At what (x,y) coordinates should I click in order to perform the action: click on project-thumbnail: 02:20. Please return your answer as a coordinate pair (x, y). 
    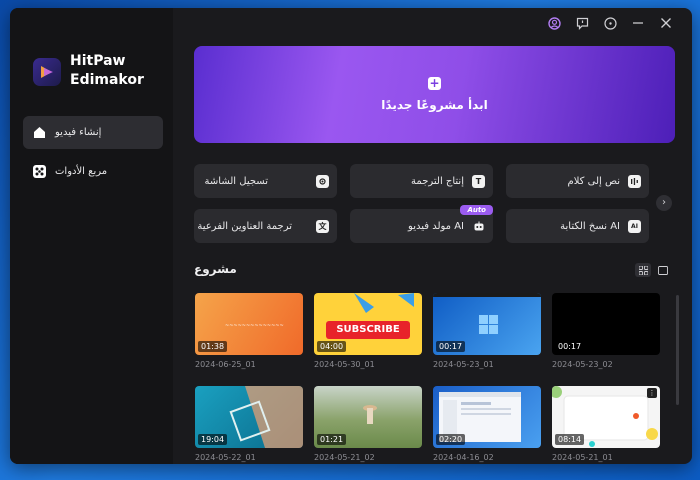
    Looking at the image, I should click on (487, 417).